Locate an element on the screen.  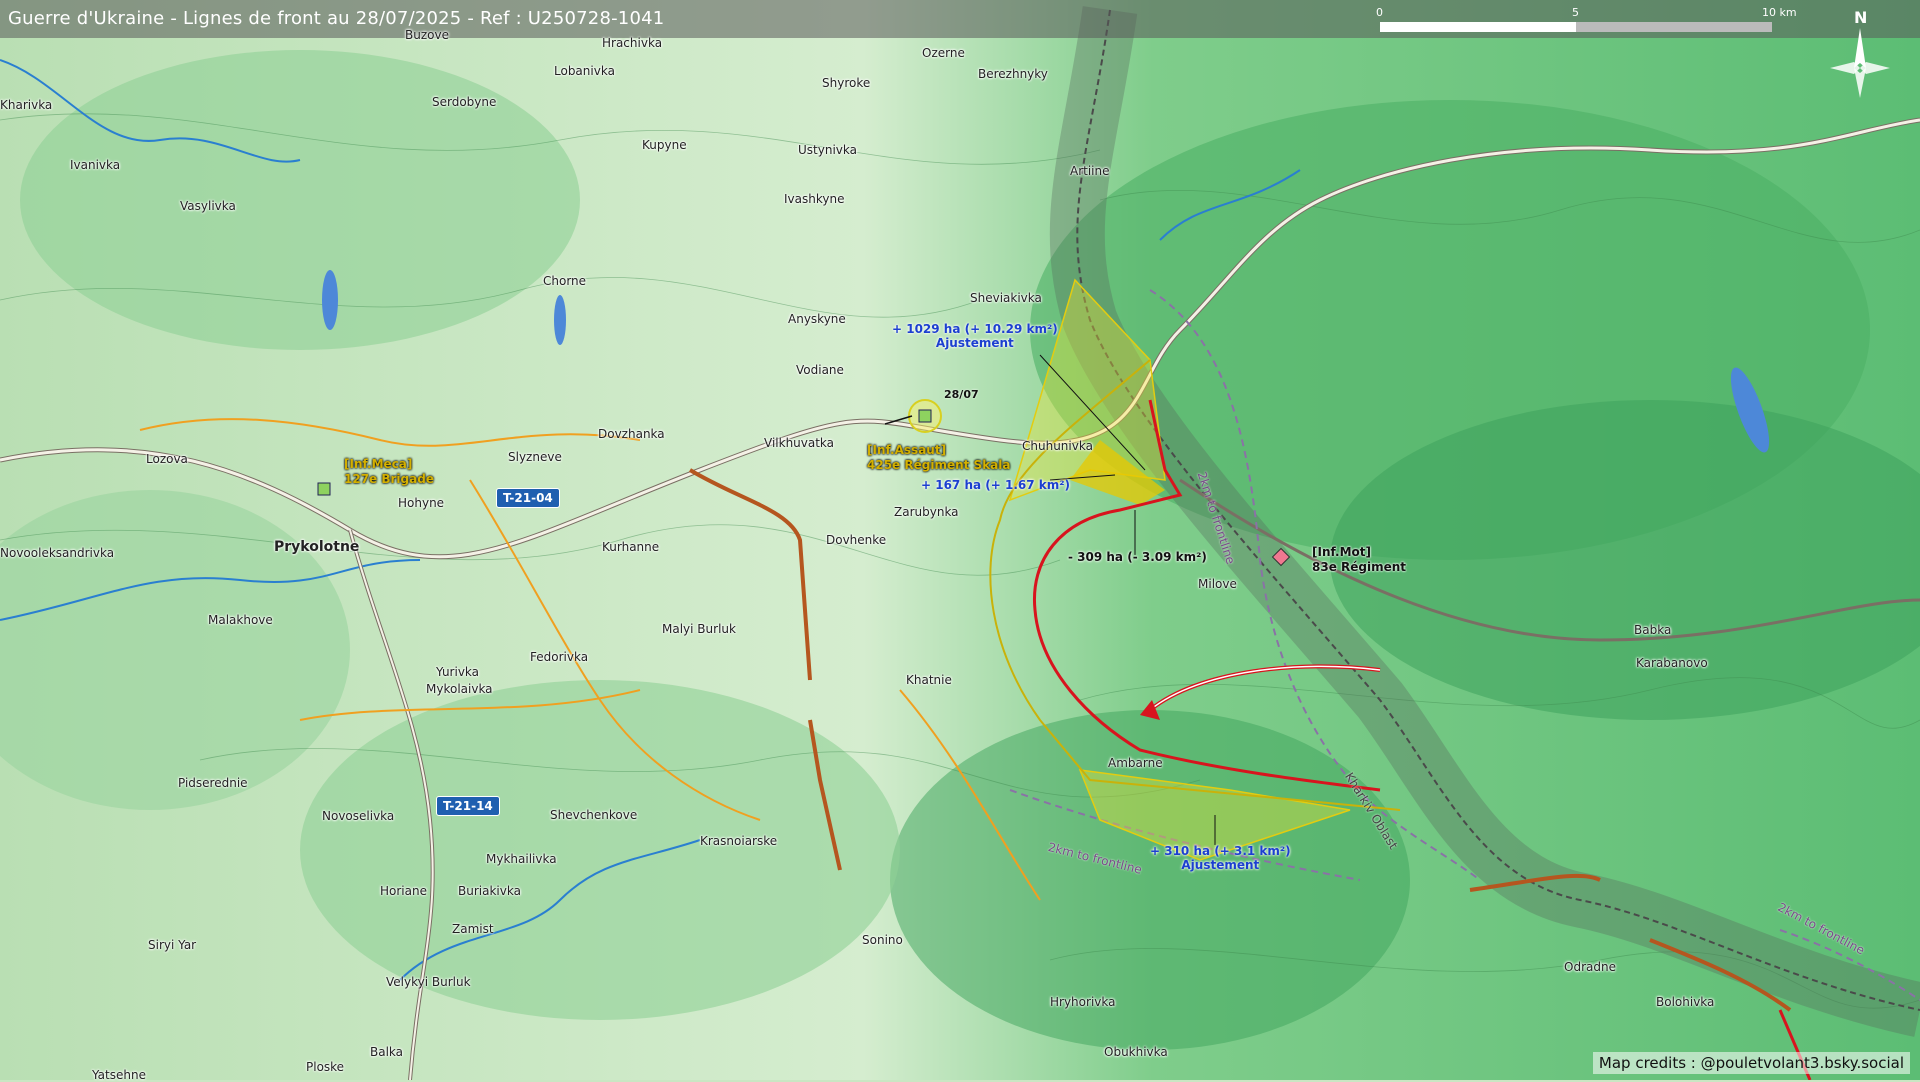
place-label: Kharivka is located at coordinates (26, 105).